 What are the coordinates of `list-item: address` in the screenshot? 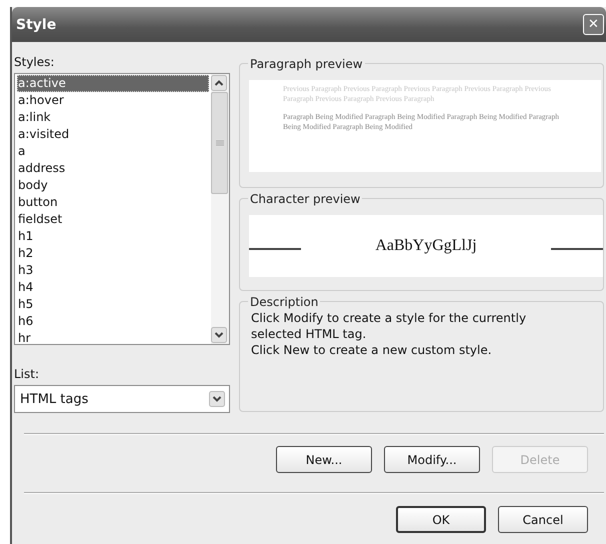 It's located at (113, 168).